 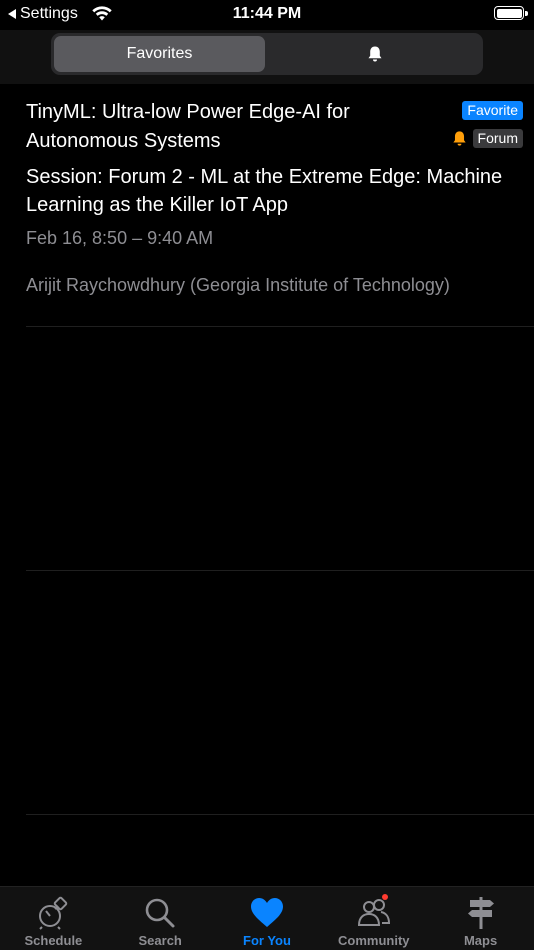 What do you see at coordinates (511, 13) in the screenshot?
I see `battery-icon` at bounding box center [511, 13].